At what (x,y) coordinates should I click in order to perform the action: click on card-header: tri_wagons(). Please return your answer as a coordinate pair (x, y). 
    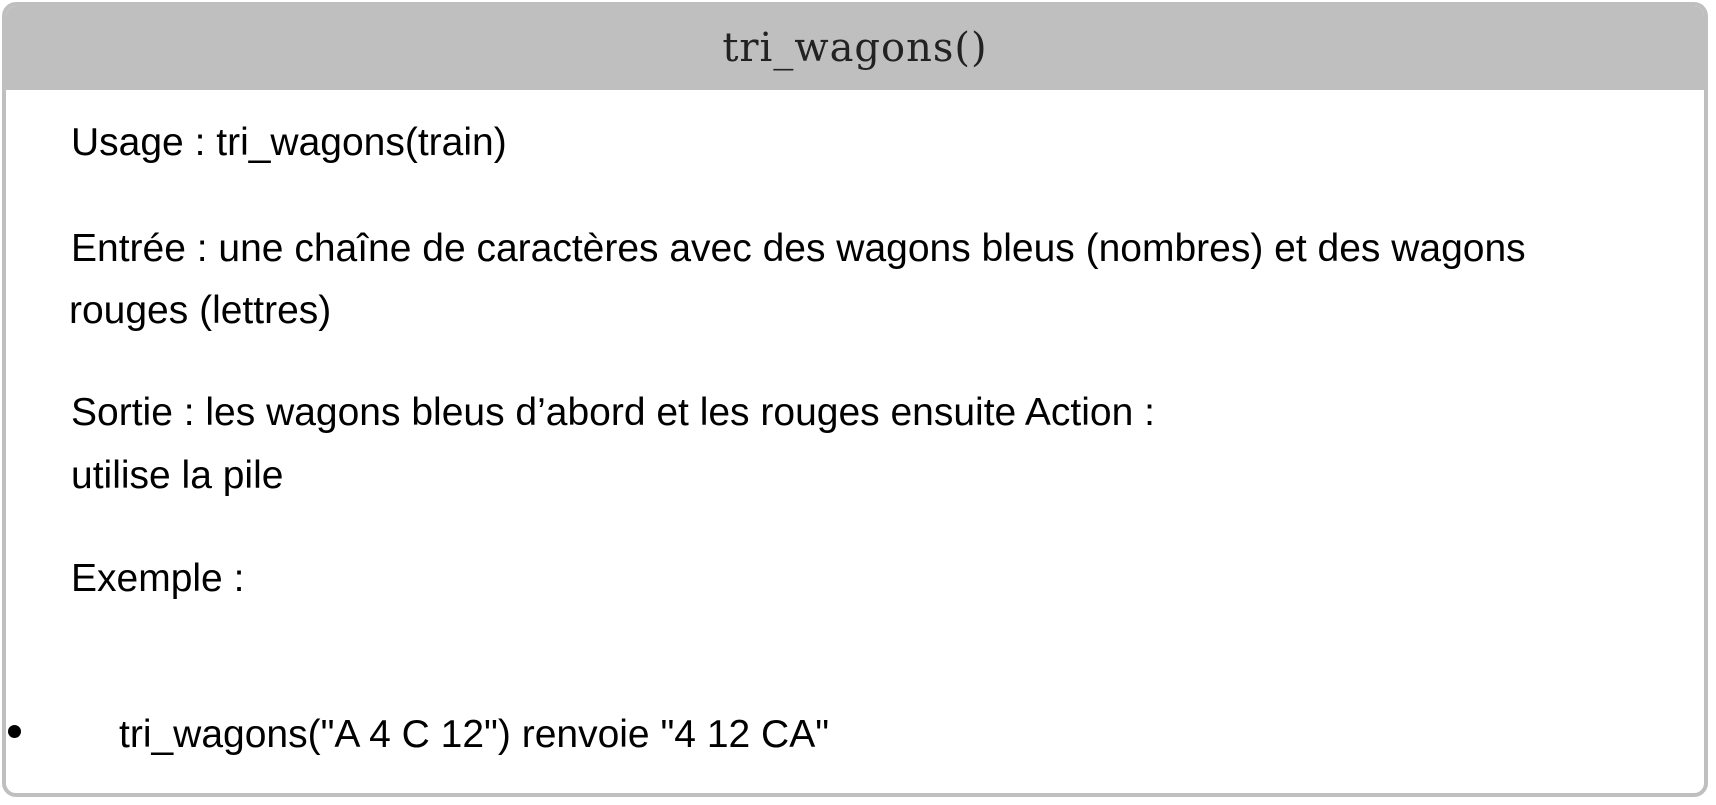
    Looking at the image, I should click on (855, 48).